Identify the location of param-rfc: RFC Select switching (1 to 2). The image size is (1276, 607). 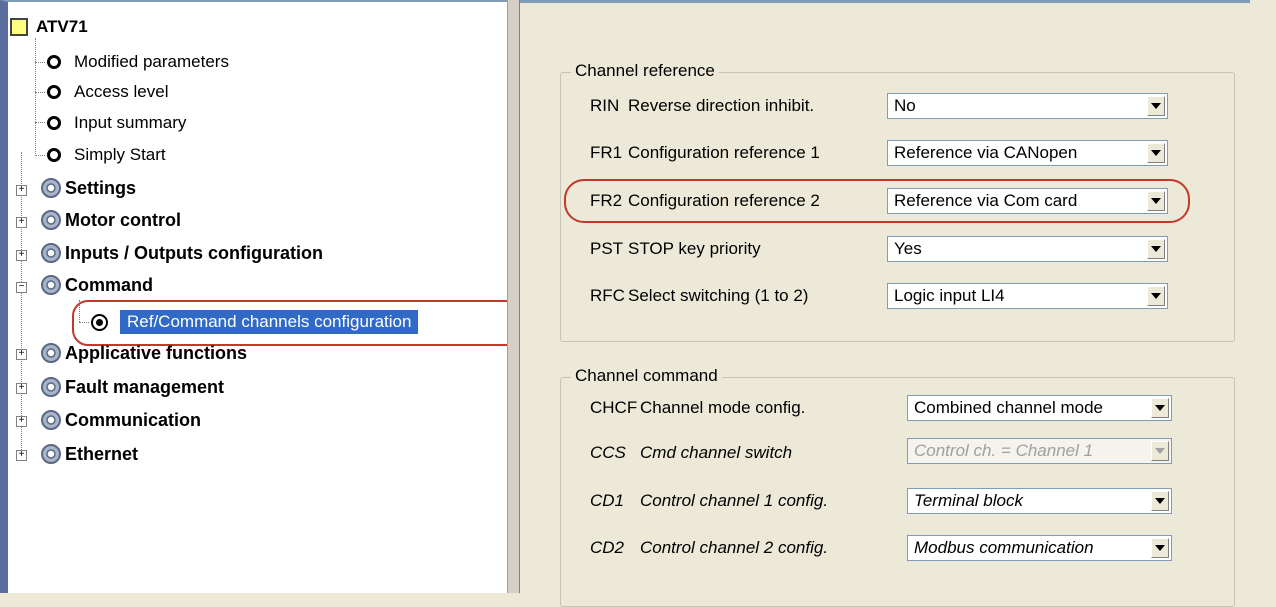
(699, 296).